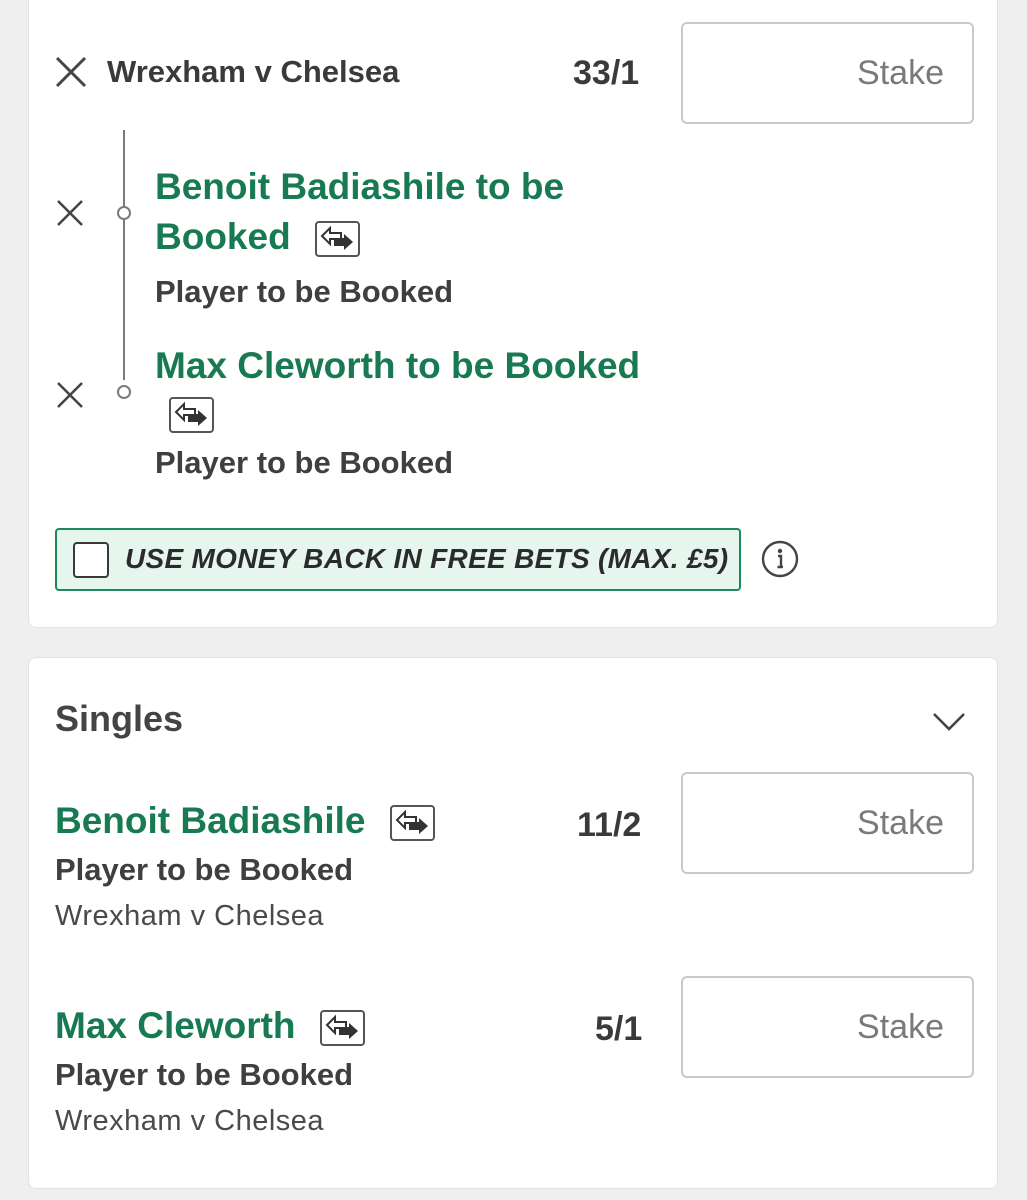 The image size is (1027, 1200). Describe the element at coordinates (427, 558) in the screenshot. I see `money-back-label: USE MONEY BACK IN FREE BETS (MAX. £5)` at that location.